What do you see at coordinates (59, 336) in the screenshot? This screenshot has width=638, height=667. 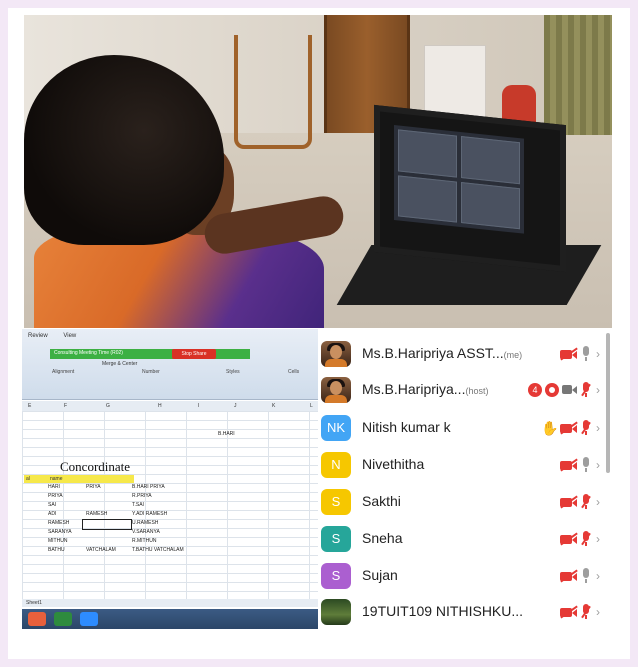 I see `ribbon-tabs: Review View` at bounding box center [59, 336].